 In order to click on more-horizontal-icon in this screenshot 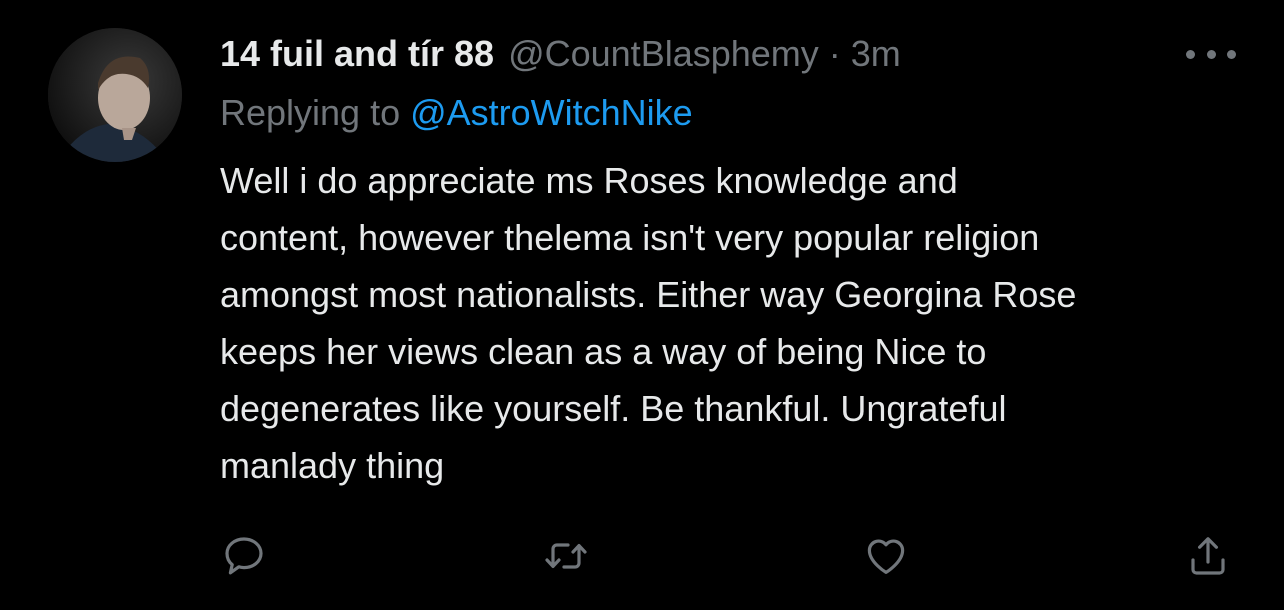, I will do `click(1190, 54)`.